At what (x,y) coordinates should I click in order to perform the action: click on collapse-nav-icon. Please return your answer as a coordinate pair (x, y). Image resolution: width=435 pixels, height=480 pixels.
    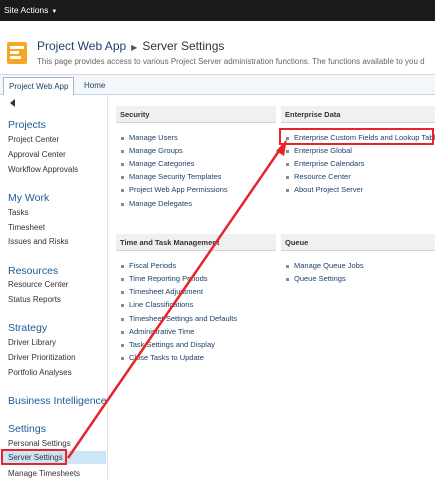
    Looking at the image, I should click on (12, 103).